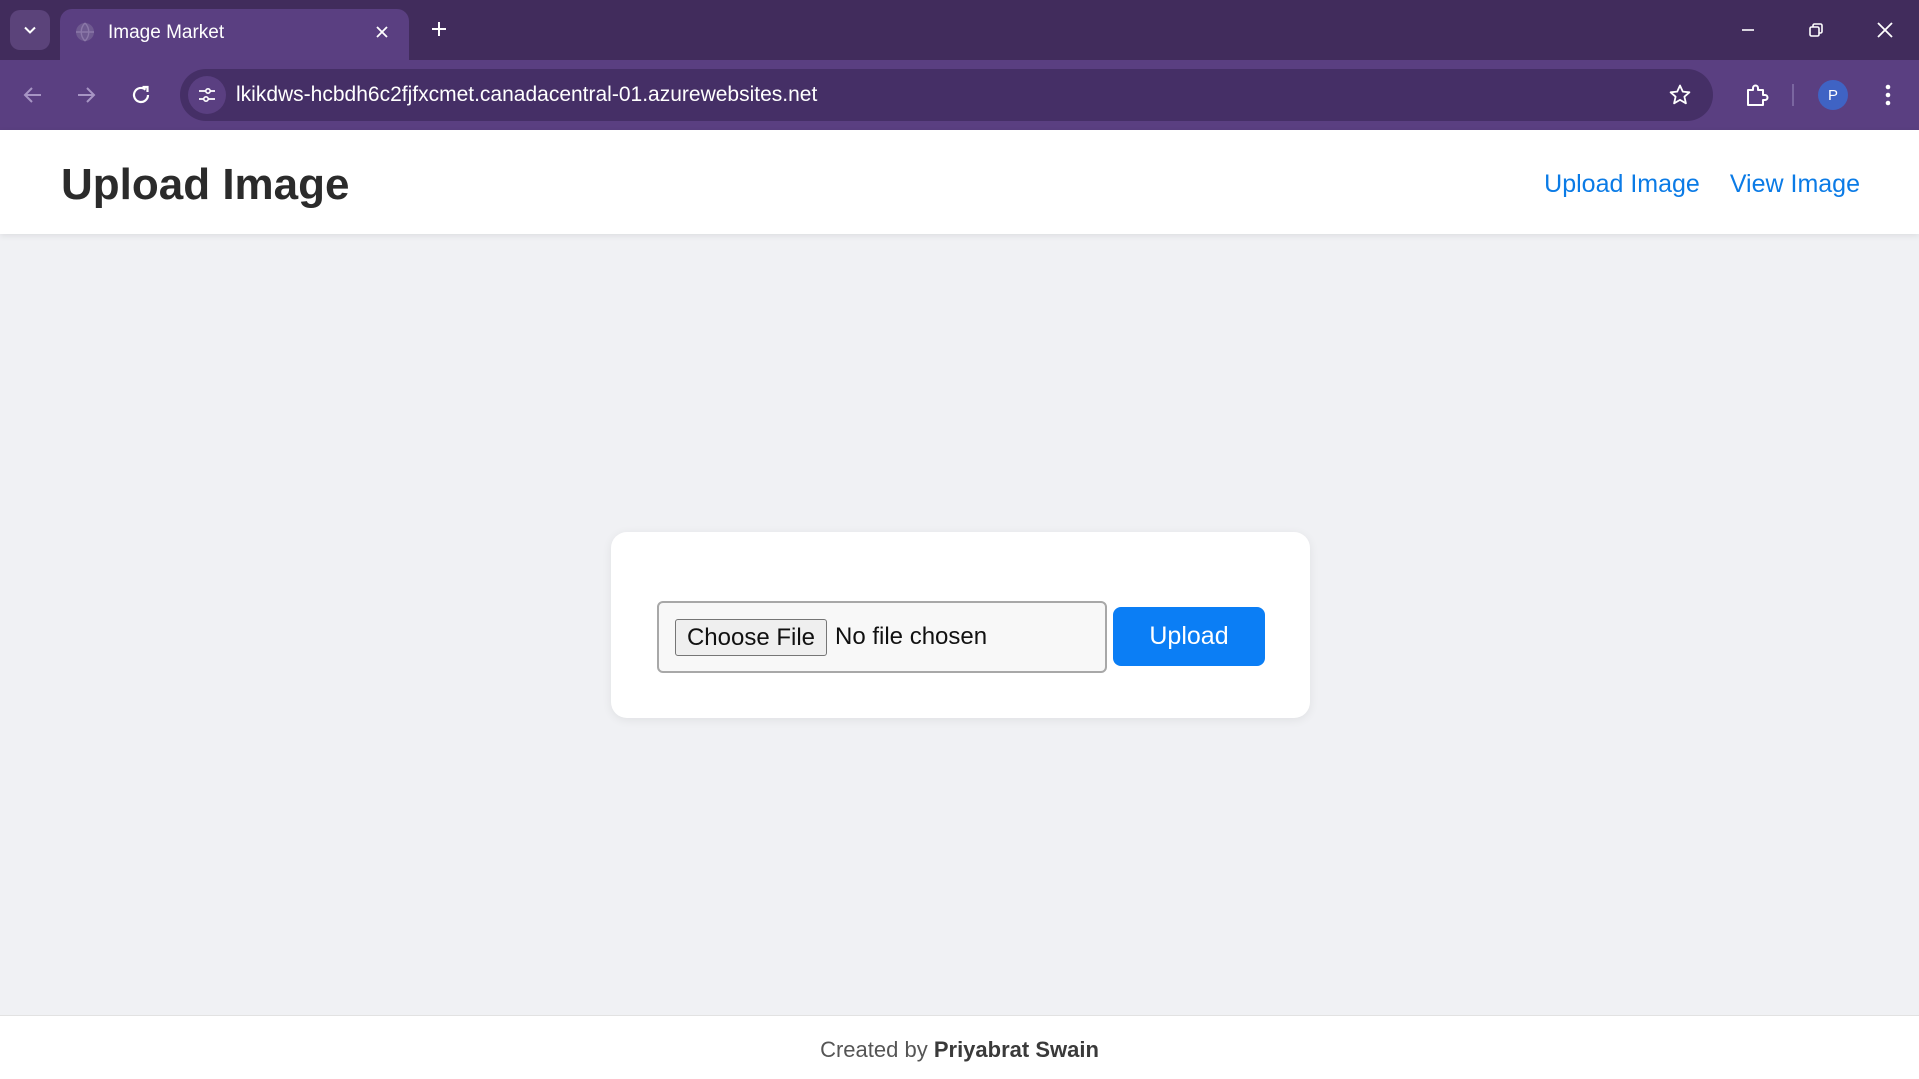 Image resolution: width=1919 pixels, height=1079 pixels. Describe the element at coordinates (1189, 636) in the screenshot. I see `upload-button: Upload` at that location.